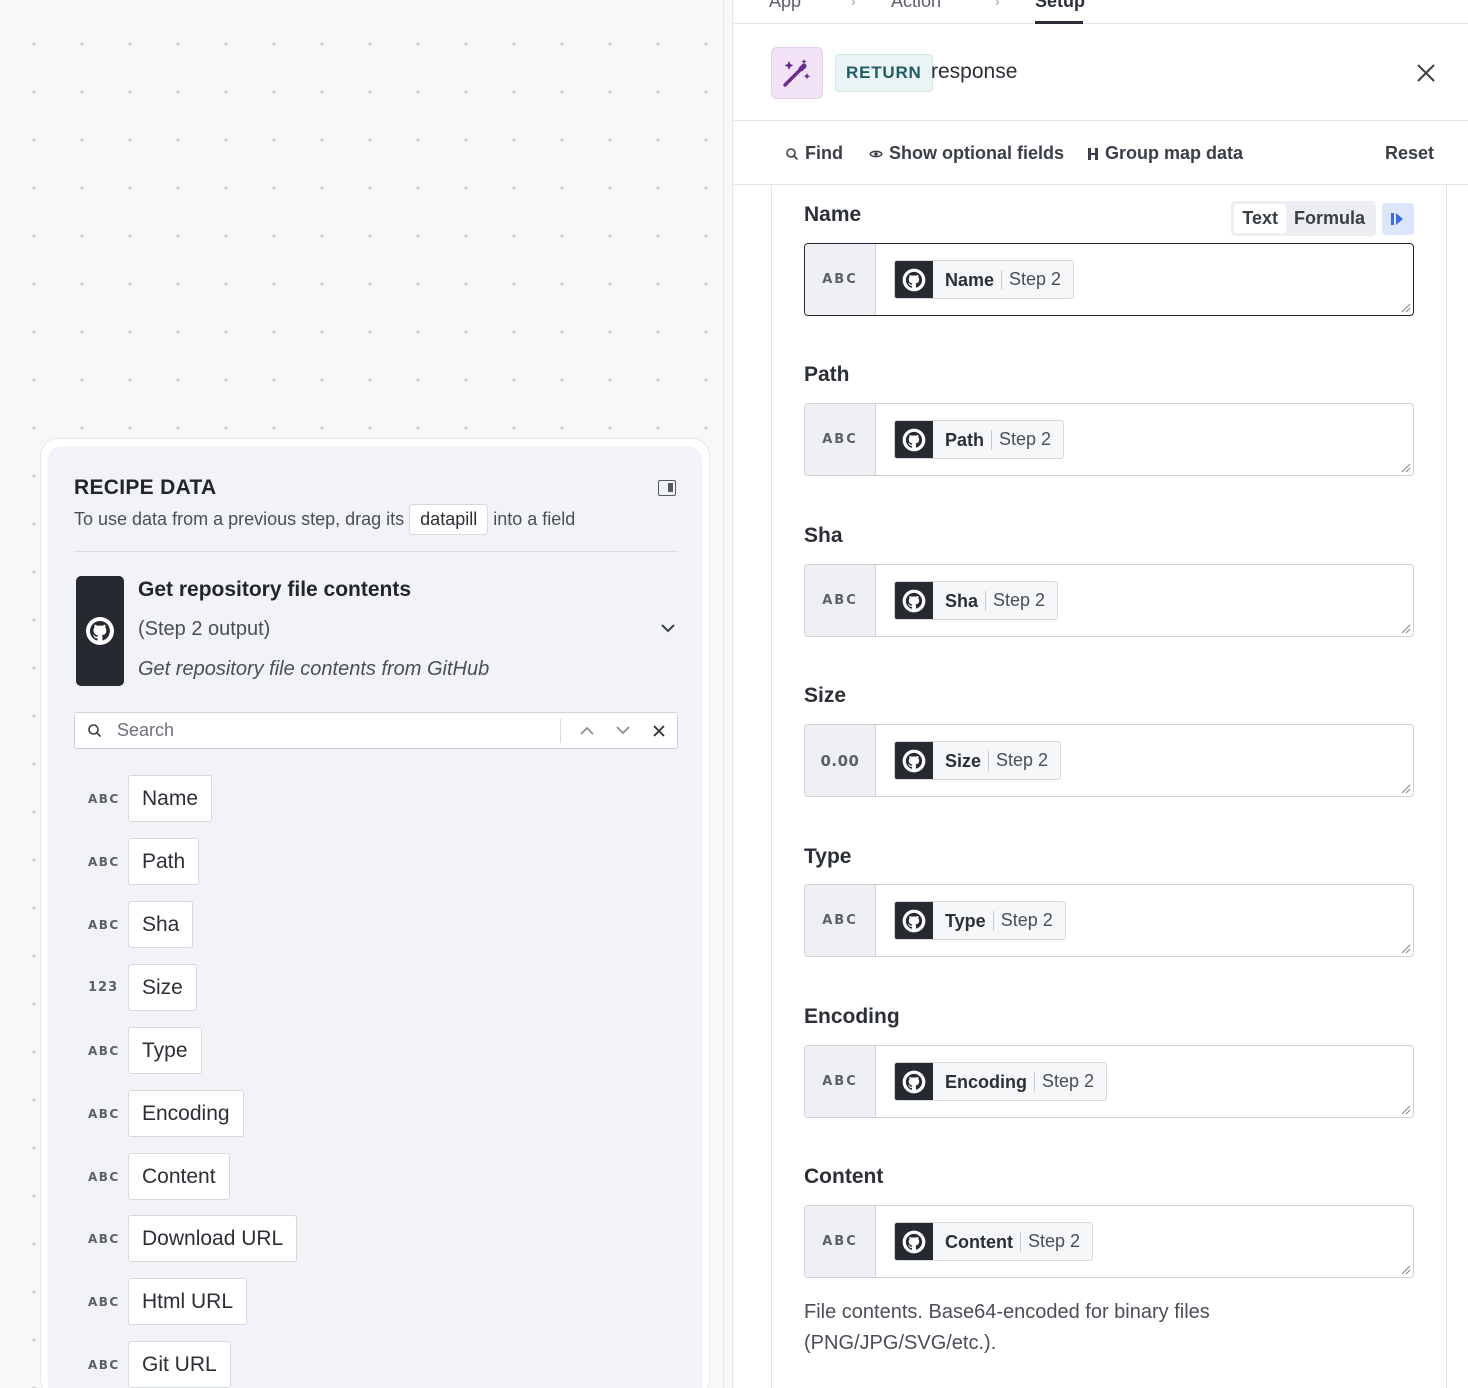  I want to click on instruction-text-end: into a field, so click(534, 519).